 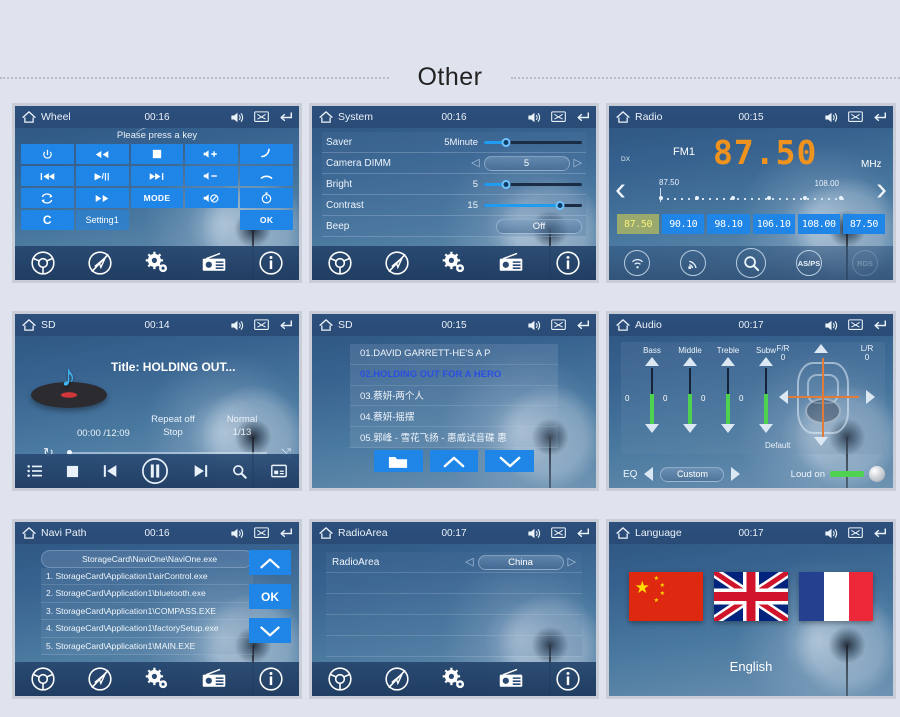 I want to click on list-item: 05.郭峰 - 雪花飞扬 - 惠威试音碟 惠, so click(x=454, y=437).